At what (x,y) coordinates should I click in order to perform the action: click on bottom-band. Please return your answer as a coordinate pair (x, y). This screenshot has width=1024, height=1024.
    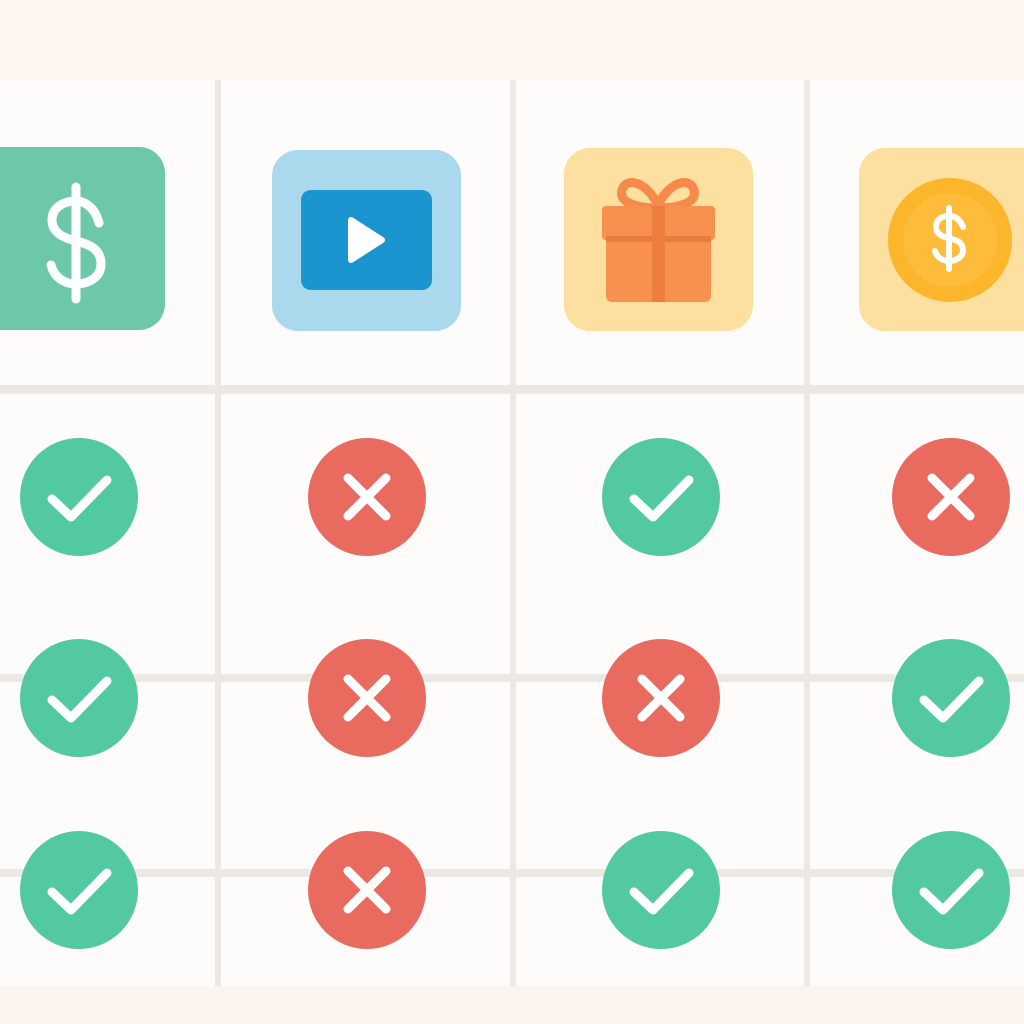
    Looking at the image, I should click on (512, 1005).